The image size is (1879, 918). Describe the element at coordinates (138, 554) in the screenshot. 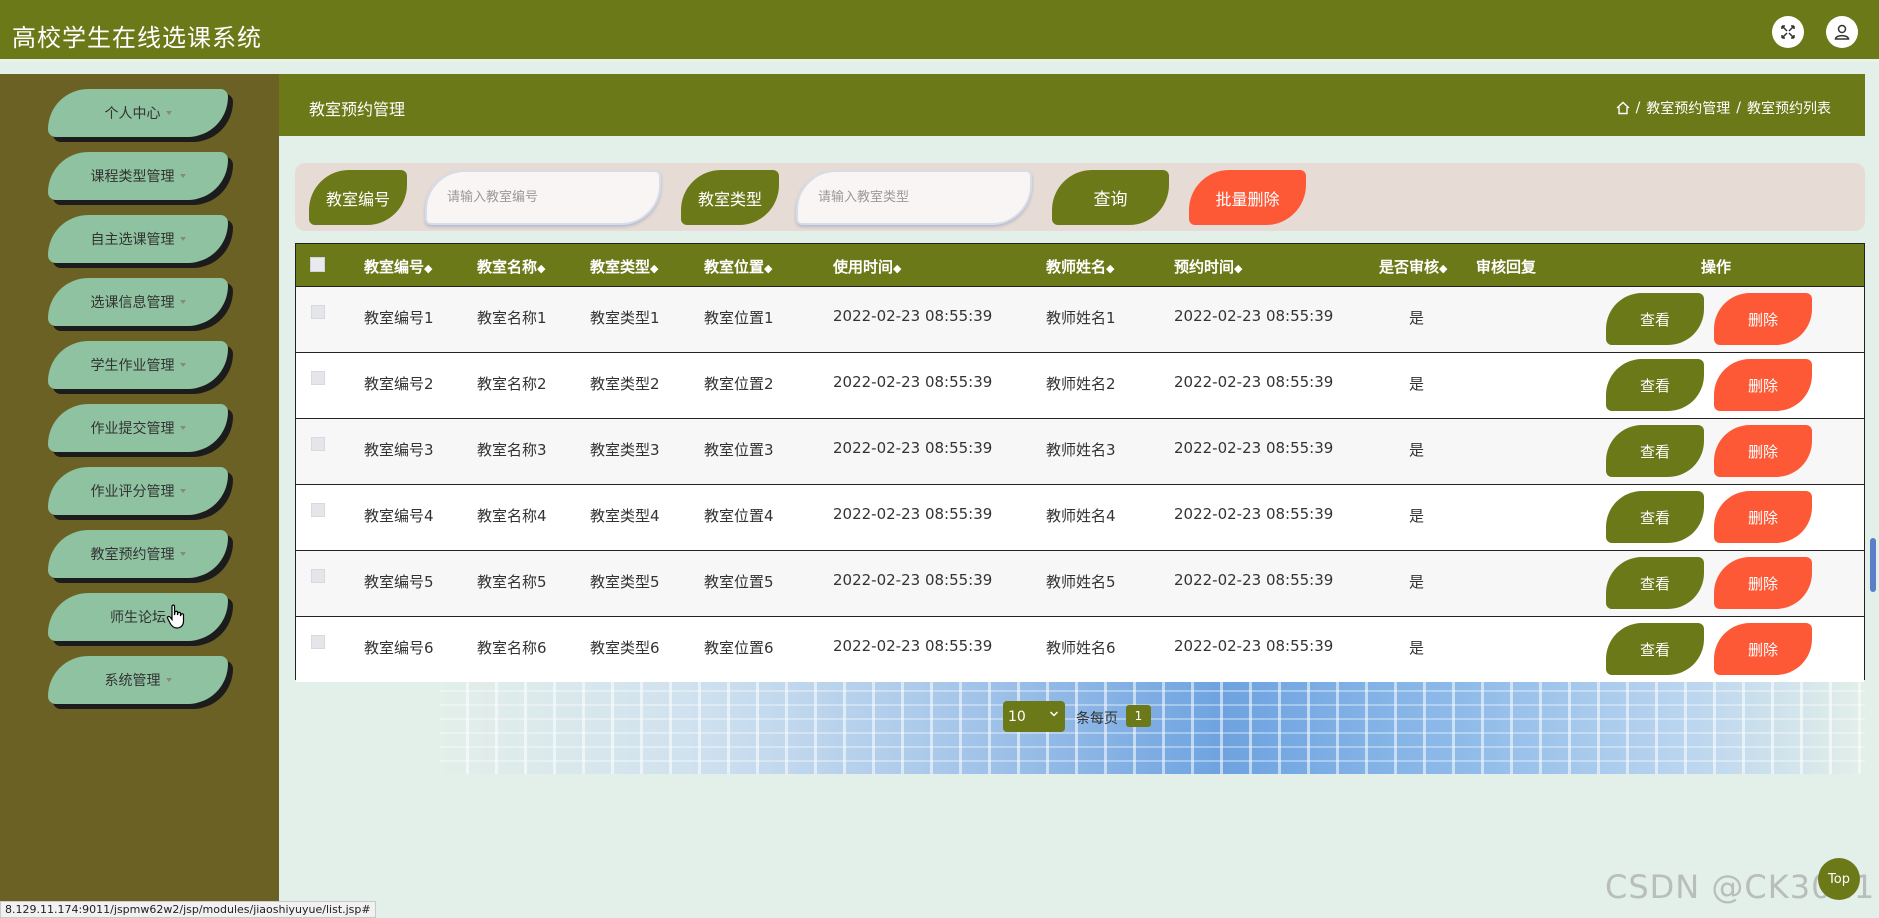

I see `sidebar-item: 教室预约管理` at that location.